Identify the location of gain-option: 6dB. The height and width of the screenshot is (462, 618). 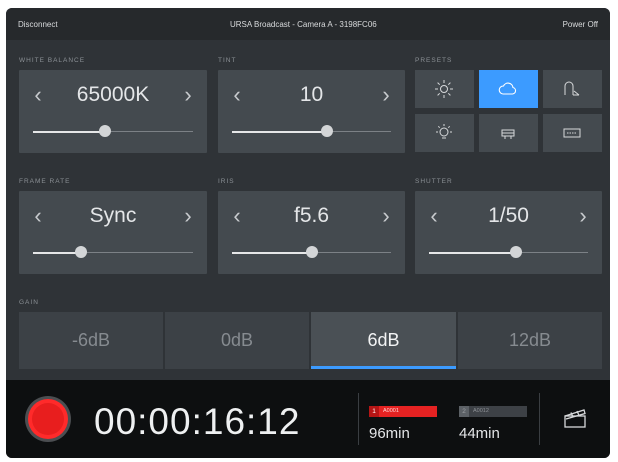
(383, 340).